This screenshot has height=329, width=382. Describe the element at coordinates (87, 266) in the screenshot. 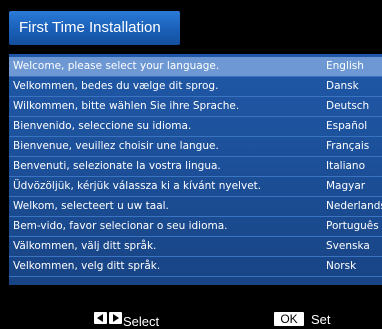

I see `welcome-message: Velkommen, velg ditt språk.` at that location.